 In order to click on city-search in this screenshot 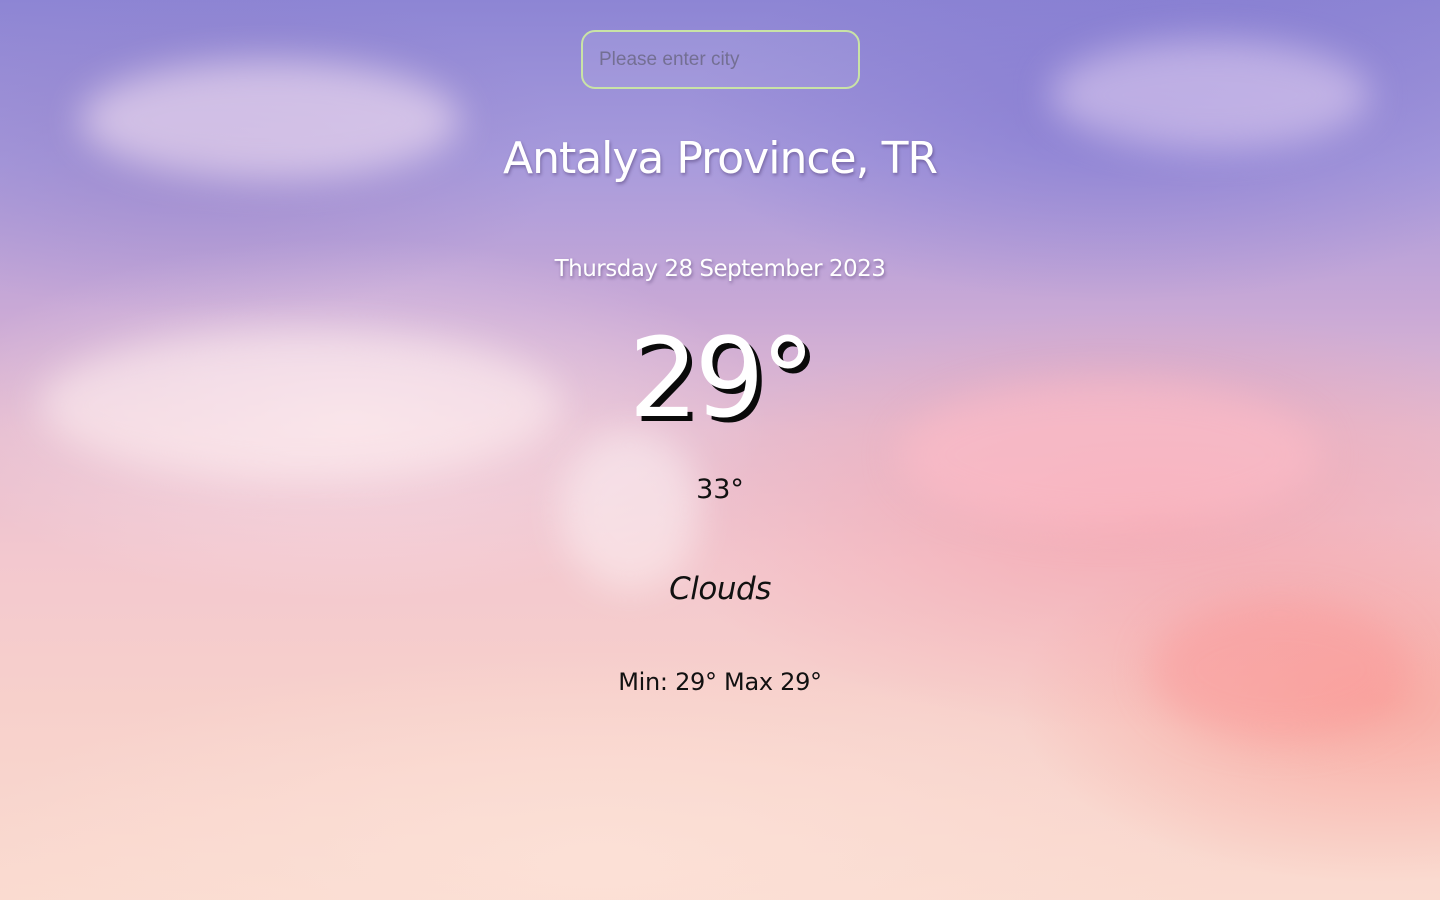, I will do `click(720, 59)`.